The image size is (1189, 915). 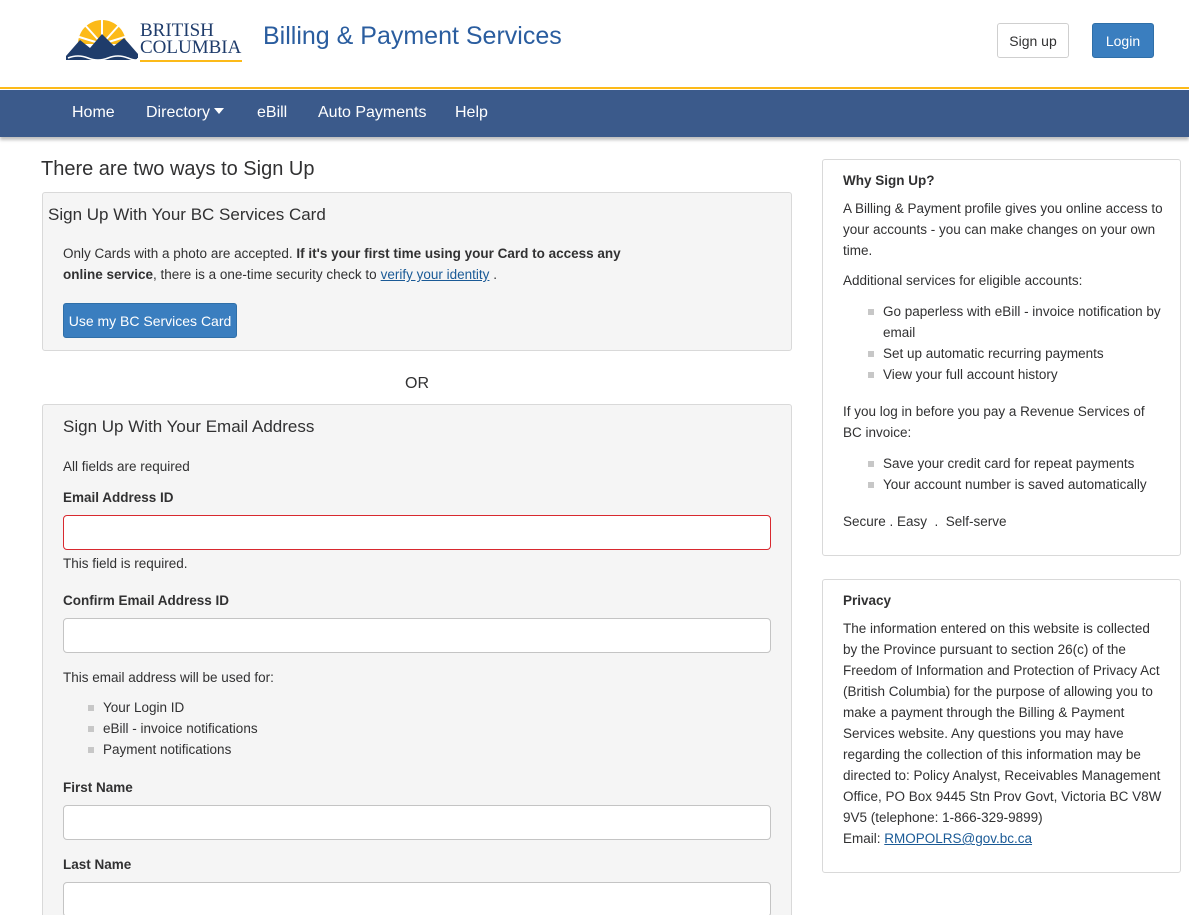 I want to click on main-nav: Home Directory eBill Auto Payments Help, so click(x=594, y=113).